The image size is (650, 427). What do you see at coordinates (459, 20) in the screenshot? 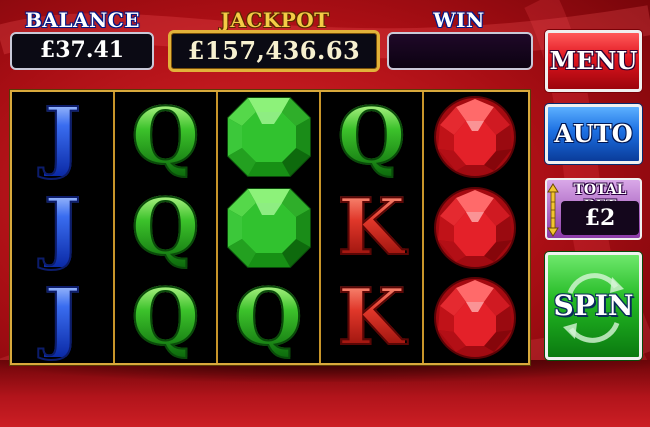
I see `win-label: WIN` at bounding box center [459, 20].